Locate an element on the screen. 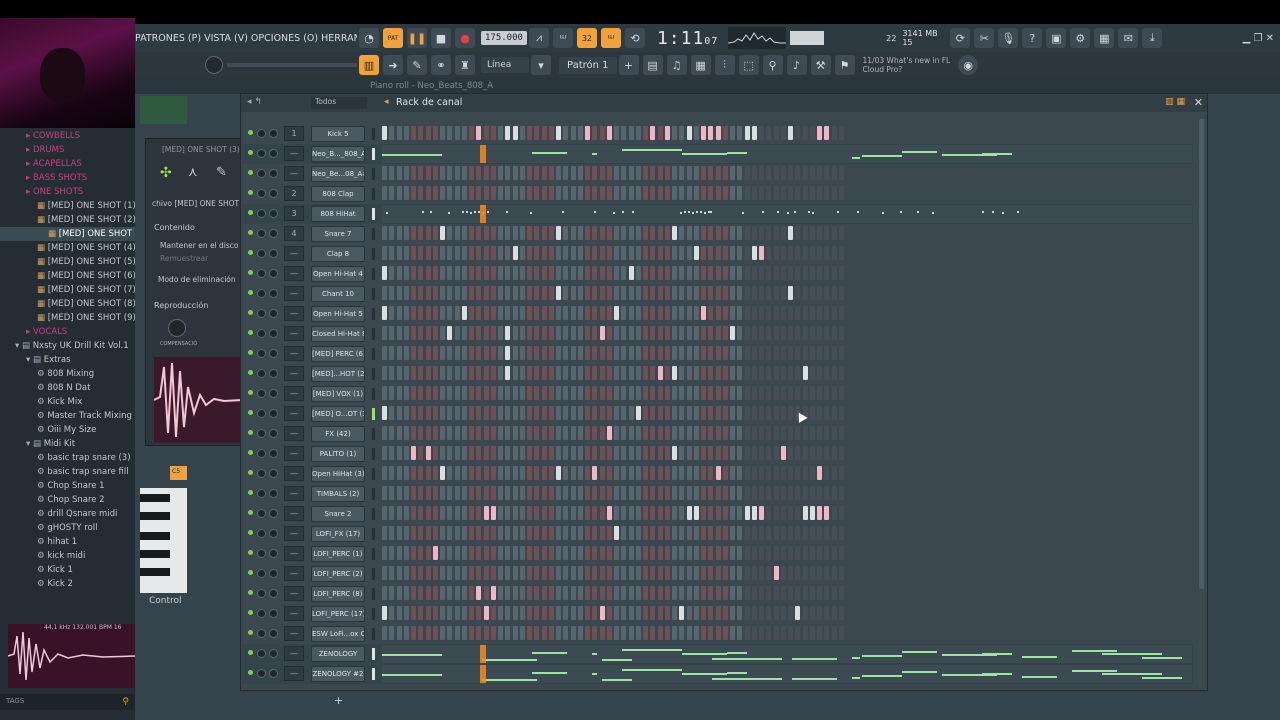  wrench-icon: ⚒ is located at coordinates (820, 65).